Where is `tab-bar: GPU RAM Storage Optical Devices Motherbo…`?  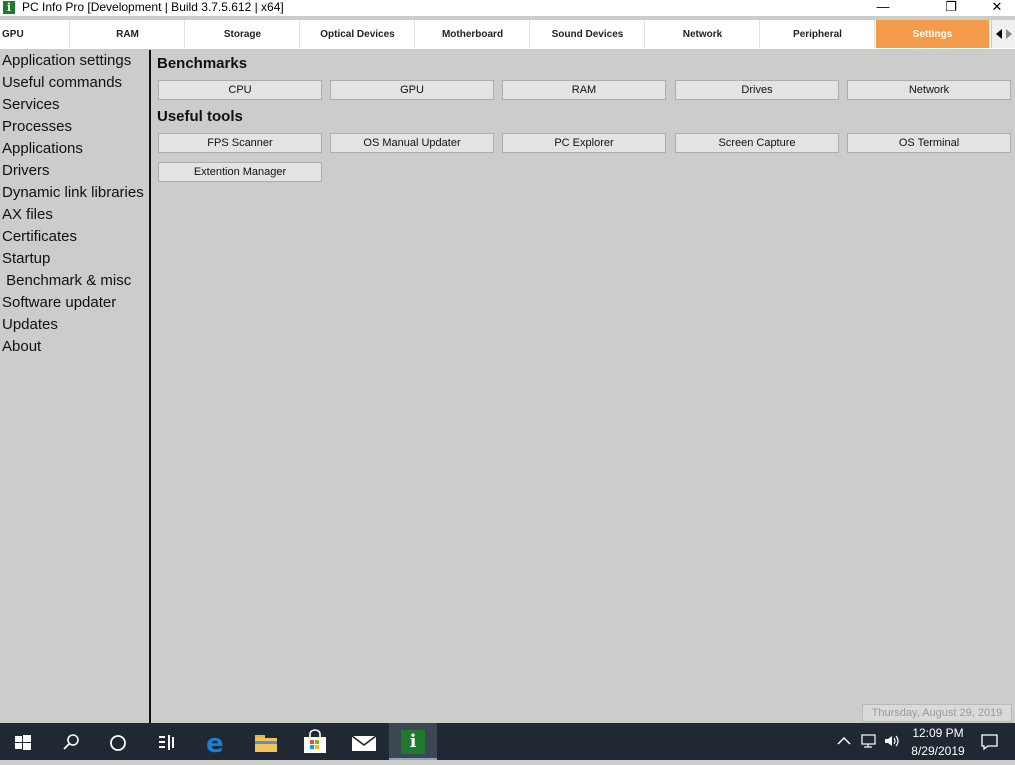
tab-bar: GPU RAM Storage Optical Devices Motherbo… is located at coordinates (507, 34).